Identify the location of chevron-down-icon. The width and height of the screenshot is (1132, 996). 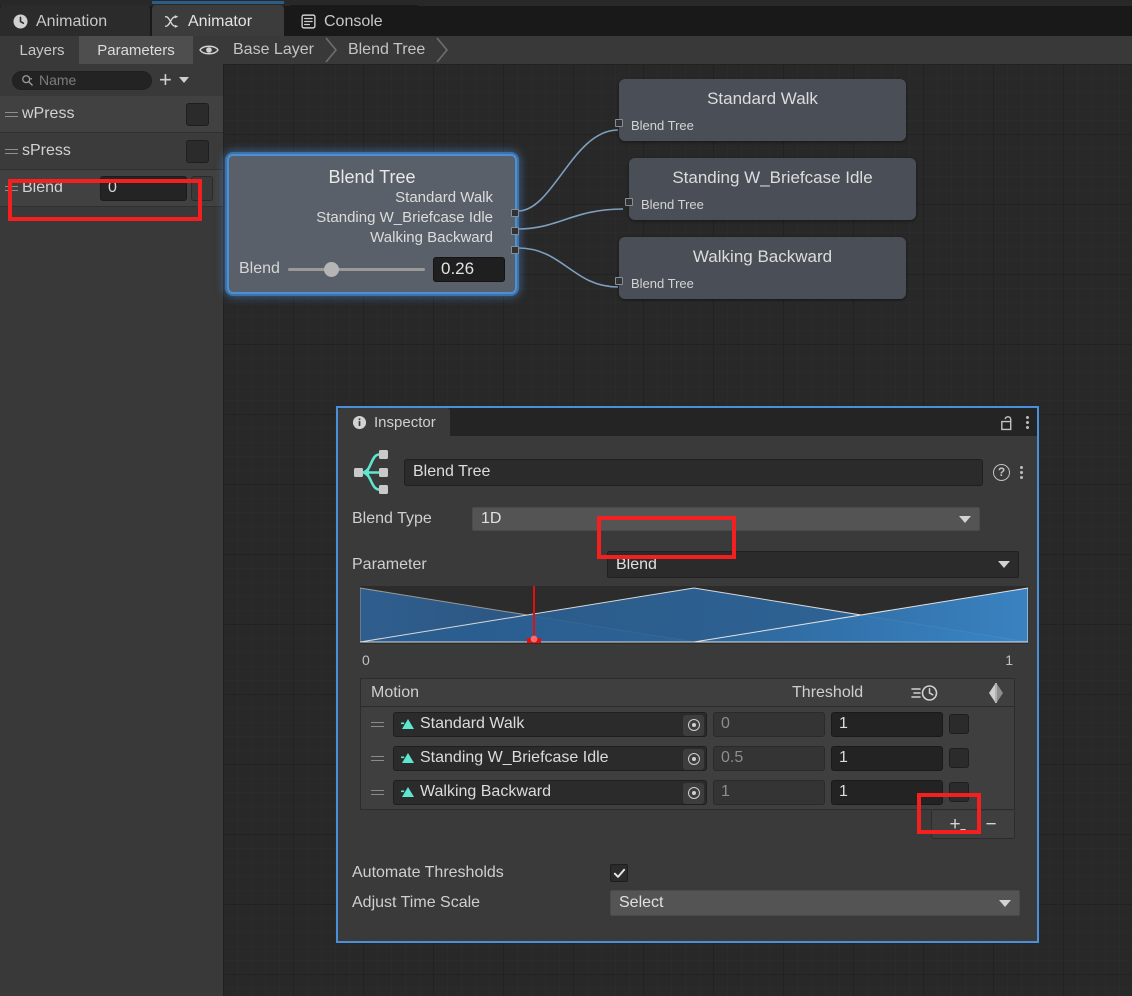
(183, 80).